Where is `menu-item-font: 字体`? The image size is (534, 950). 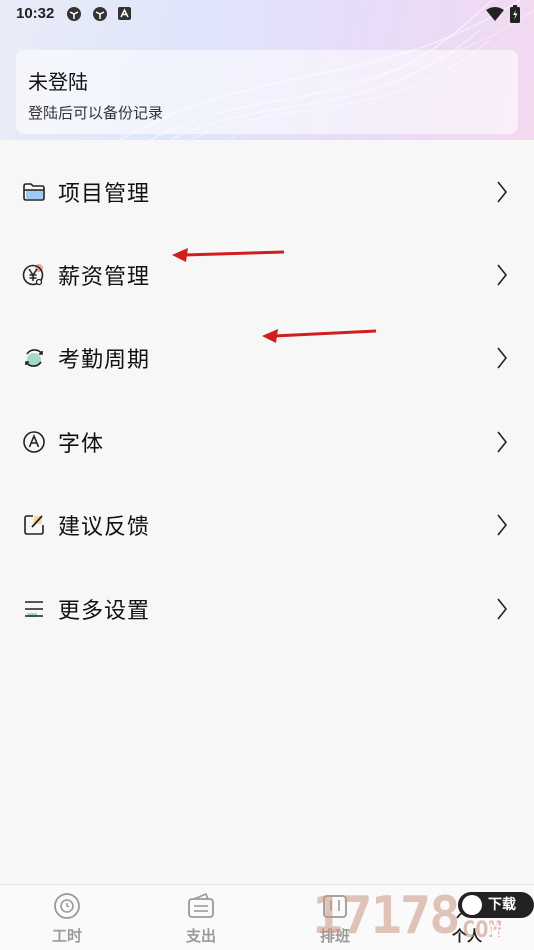 menu-item-font: 字体 is located at coordinates (267, 441).